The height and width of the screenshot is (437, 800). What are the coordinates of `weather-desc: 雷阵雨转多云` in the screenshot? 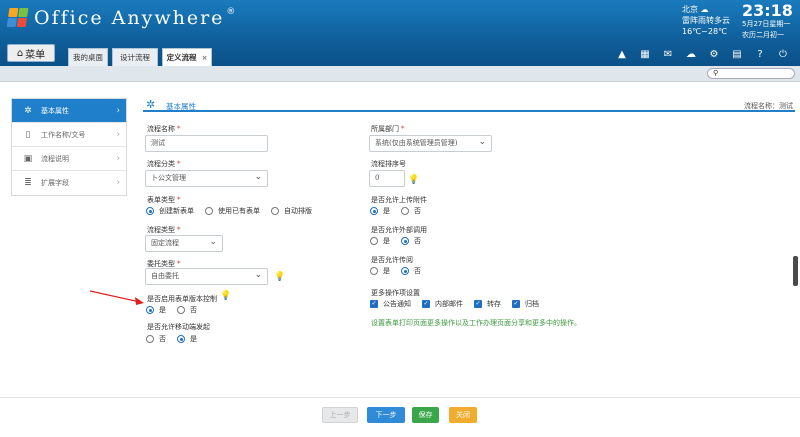 It's located at (706, 20).